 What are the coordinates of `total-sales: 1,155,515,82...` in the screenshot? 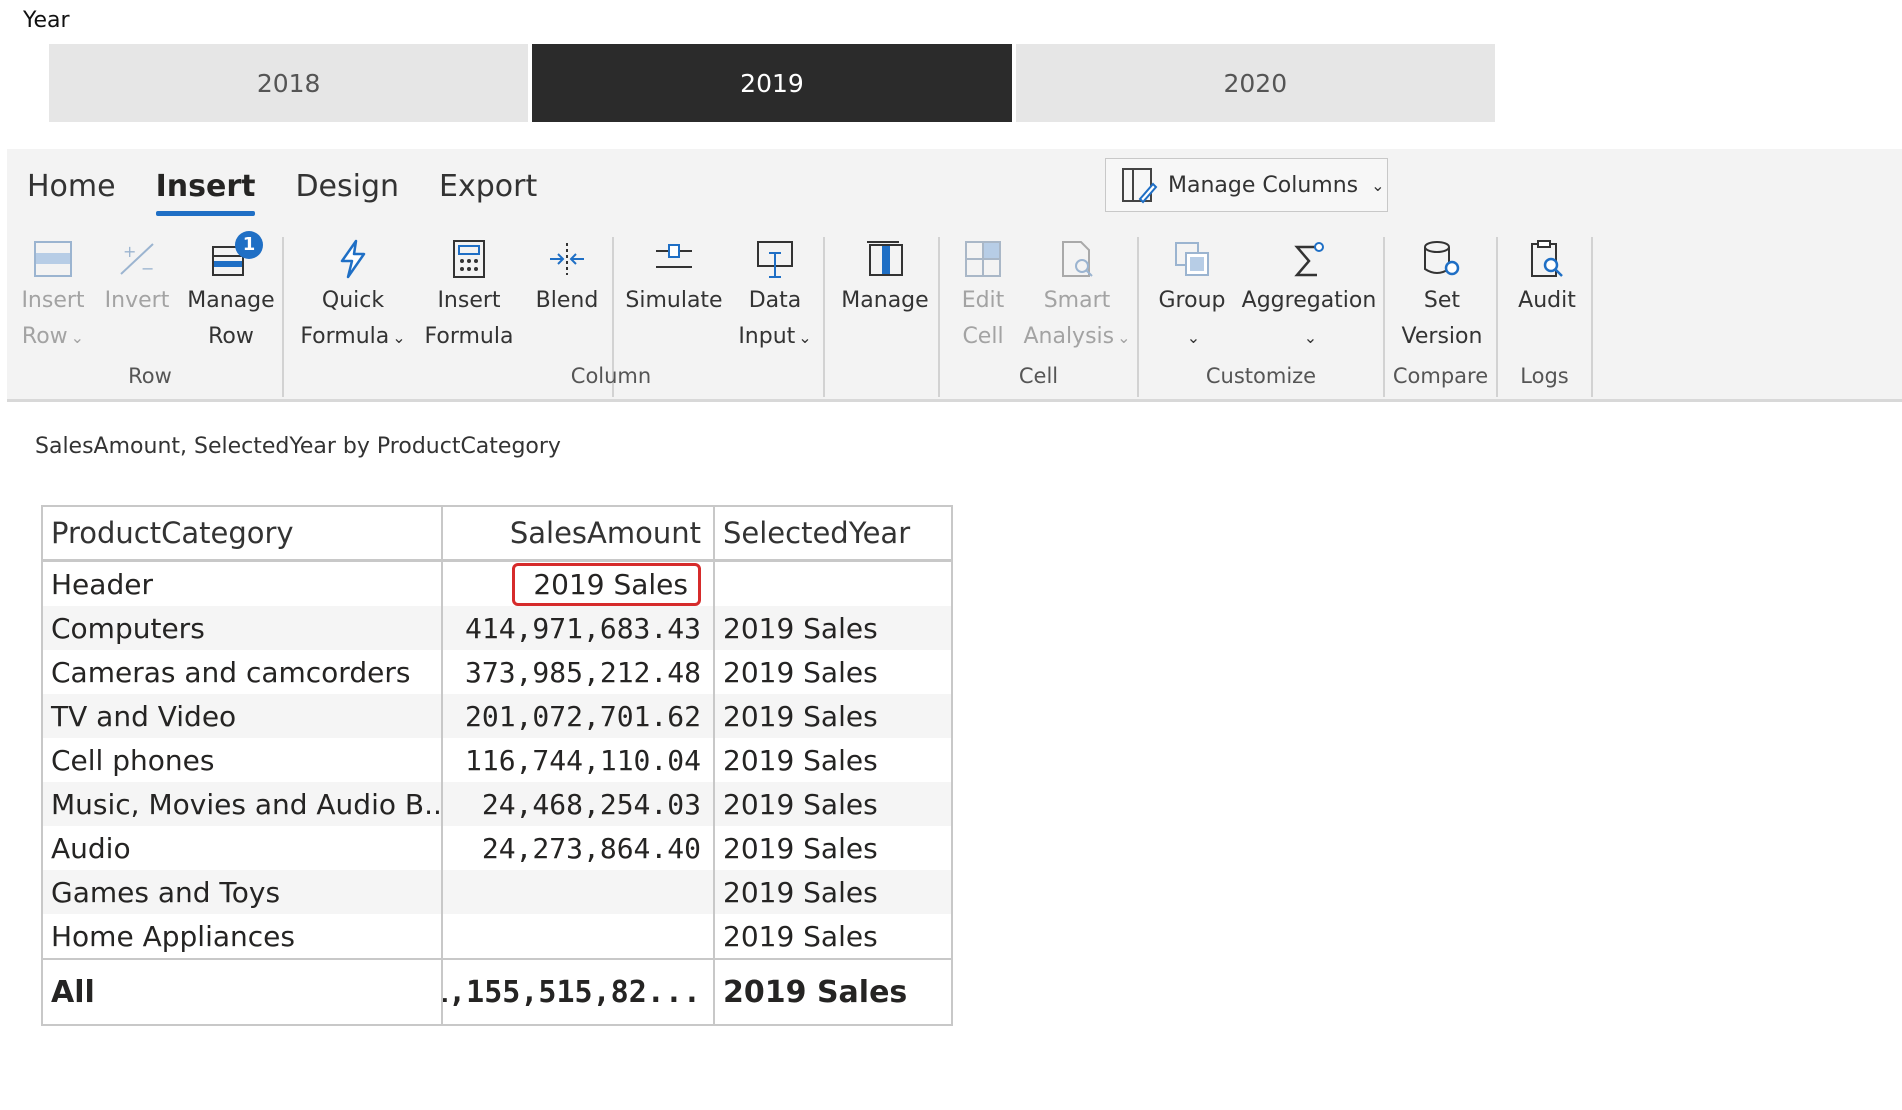 It's located at (579, 992).